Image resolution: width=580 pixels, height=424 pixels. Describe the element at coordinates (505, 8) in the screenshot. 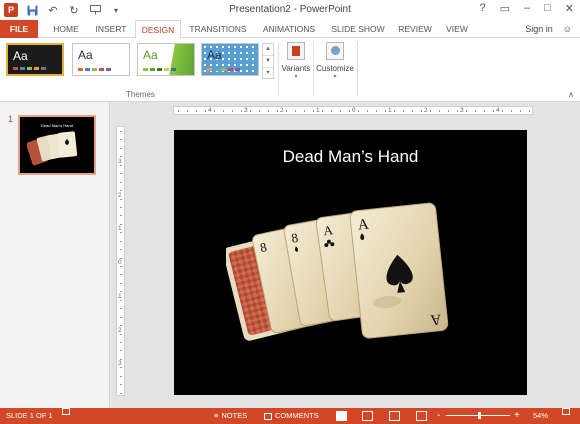

I see `ribbon-display-options-icon: ▭` at that location.